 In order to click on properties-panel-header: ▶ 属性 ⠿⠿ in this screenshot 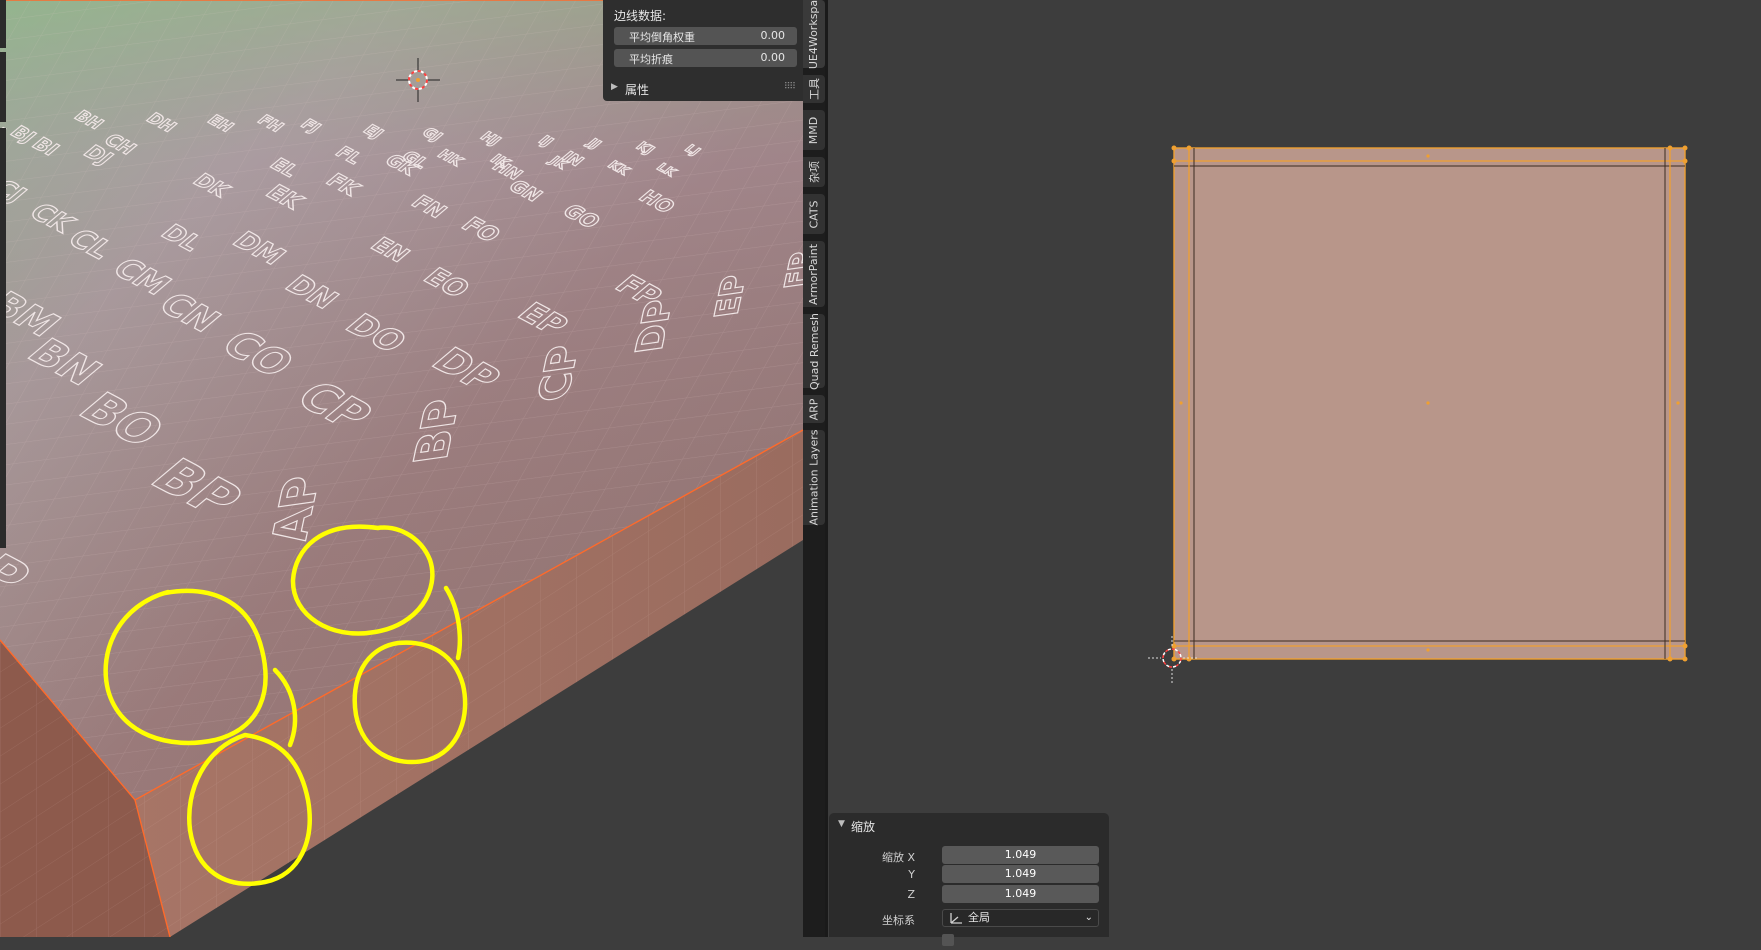, I will do `click(703, 89)`.